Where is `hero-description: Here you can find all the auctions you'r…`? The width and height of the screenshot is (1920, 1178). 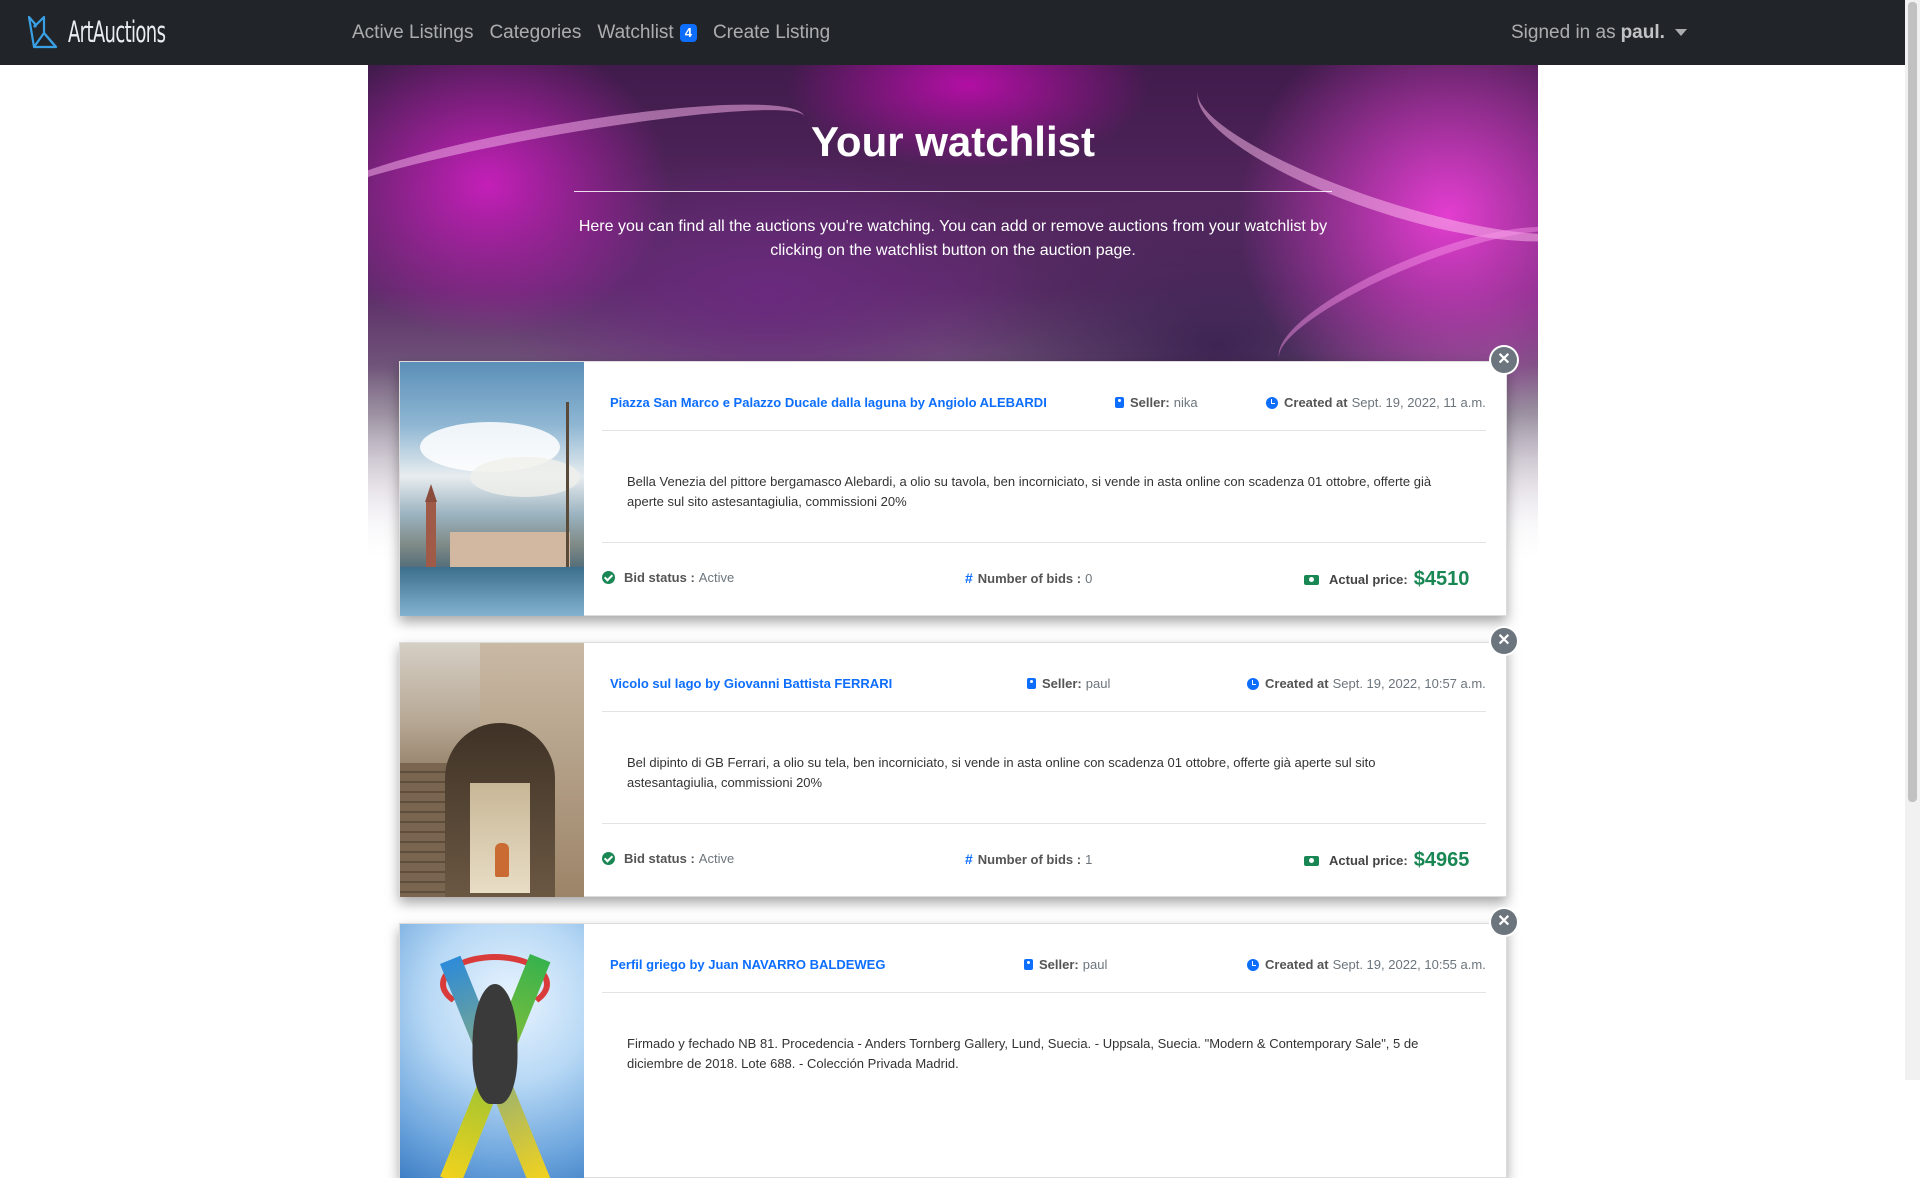
hero-description: Here you can find all the auctions you'r… is located at coordinates (953, 238).